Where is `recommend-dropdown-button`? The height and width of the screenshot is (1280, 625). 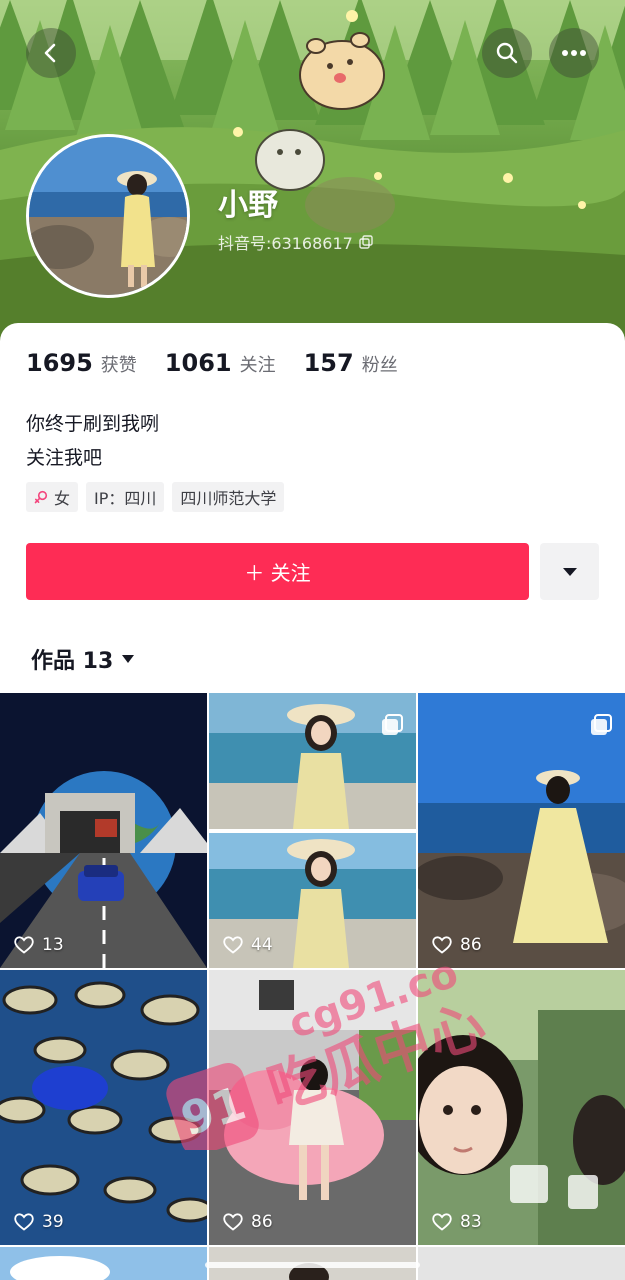
recommend-dropdown-button is located at coordinates (569, 571).